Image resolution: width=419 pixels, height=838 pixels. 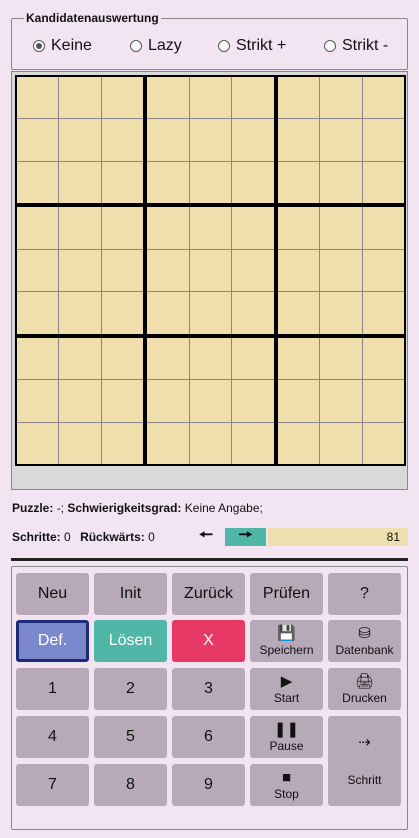 What do you see at coordinates (52, 594) in the screenshot?
I see `neu-button: Neu` at bounding box center [52, 594].